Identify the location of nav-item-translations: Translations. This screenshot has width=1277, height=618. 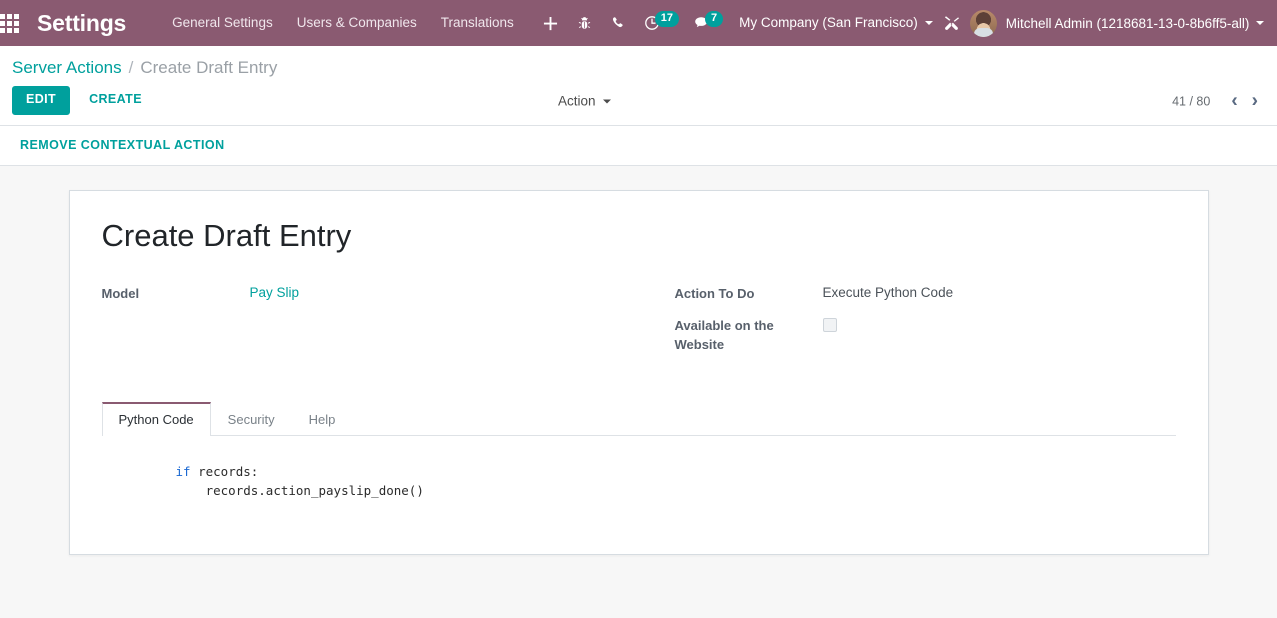
(477, 23).